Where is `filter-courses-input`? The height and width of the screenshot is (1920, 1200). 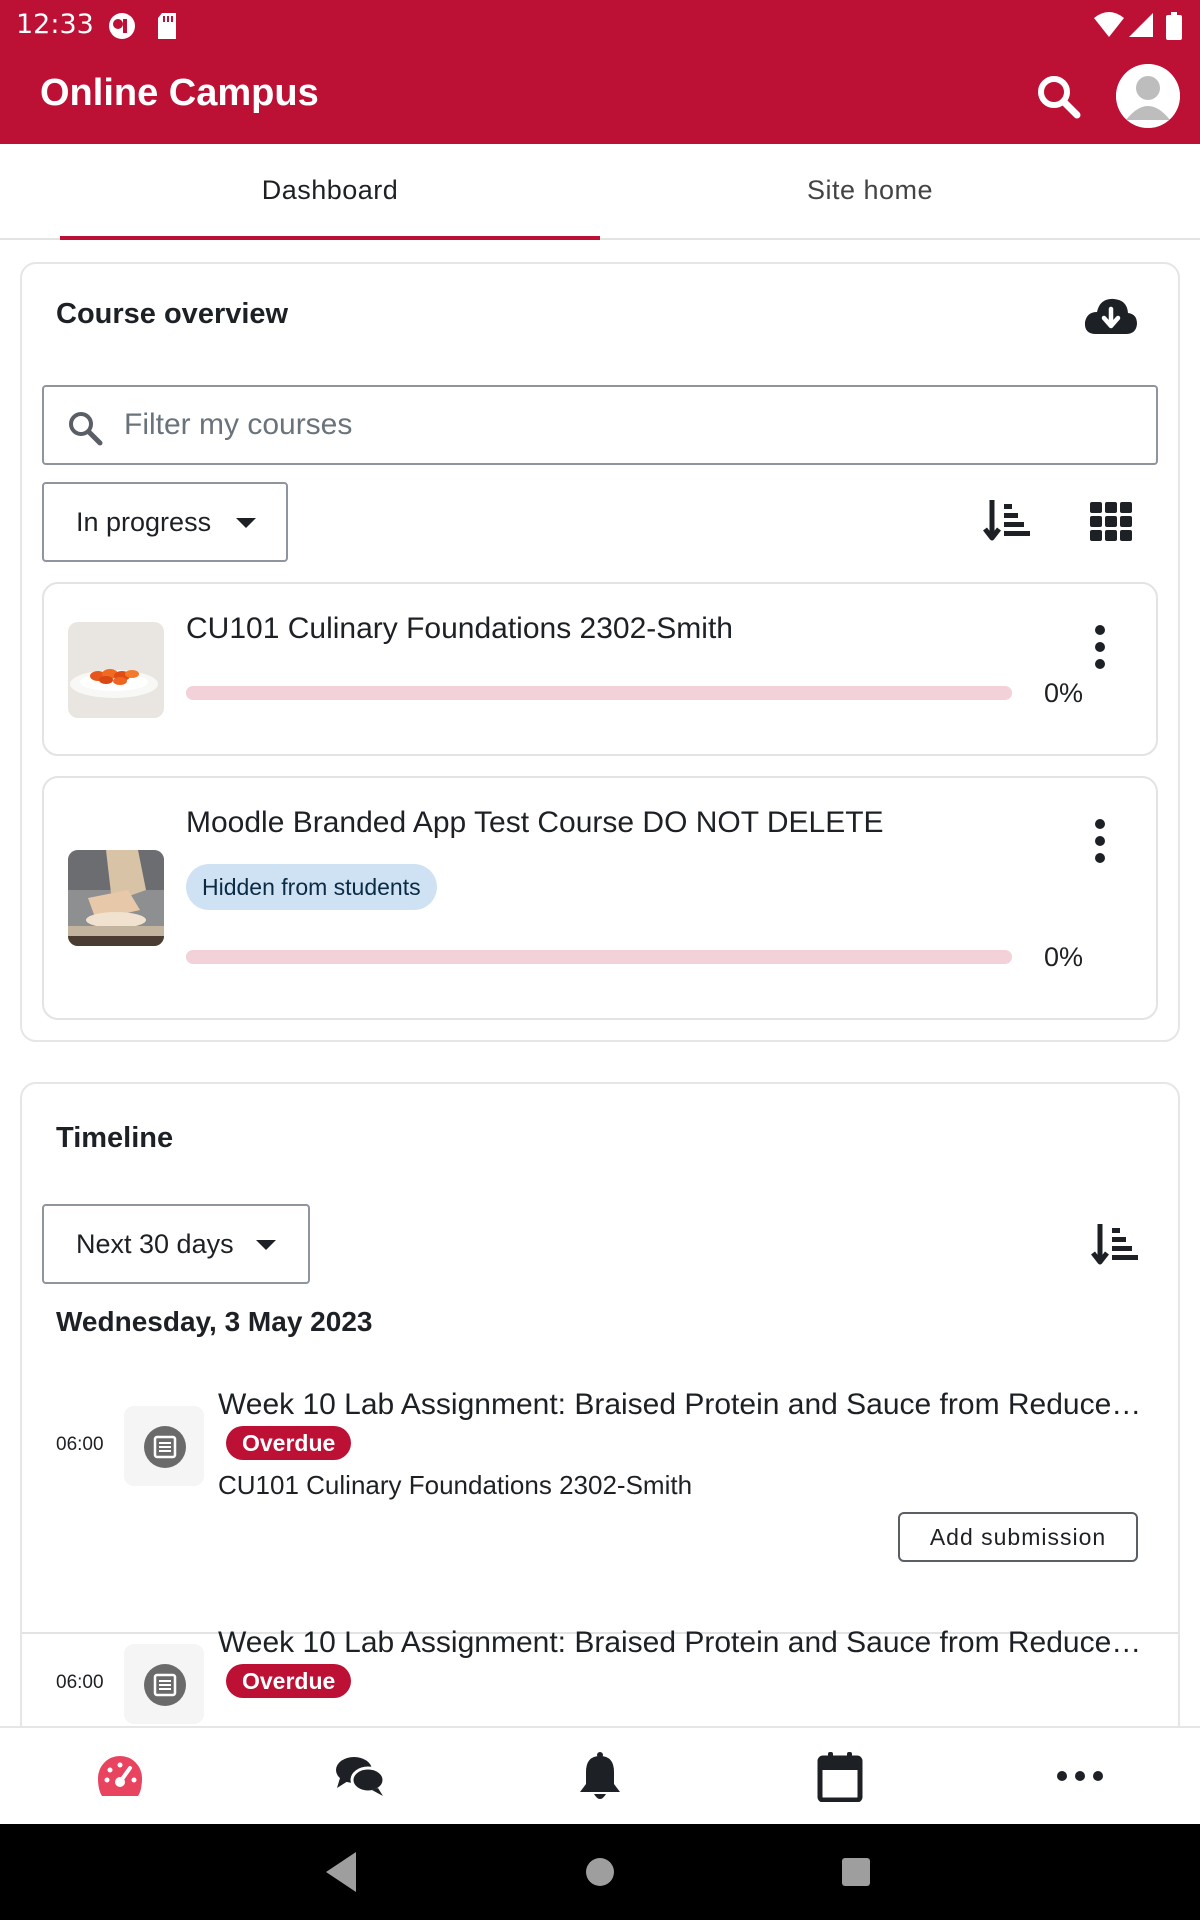
filter-courses-input is located at coordinates (624, 425).